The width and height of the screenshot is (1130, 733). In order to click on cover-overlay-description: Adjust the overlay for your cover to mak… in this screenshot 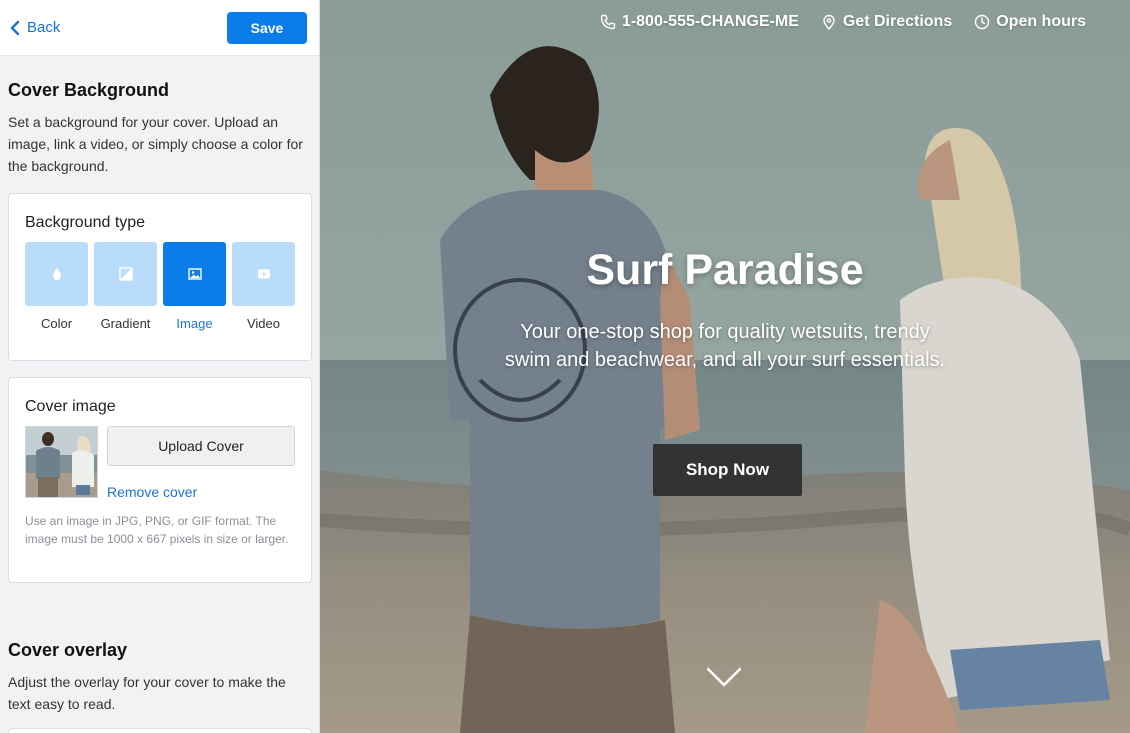, I will do `click(147, 693)`.